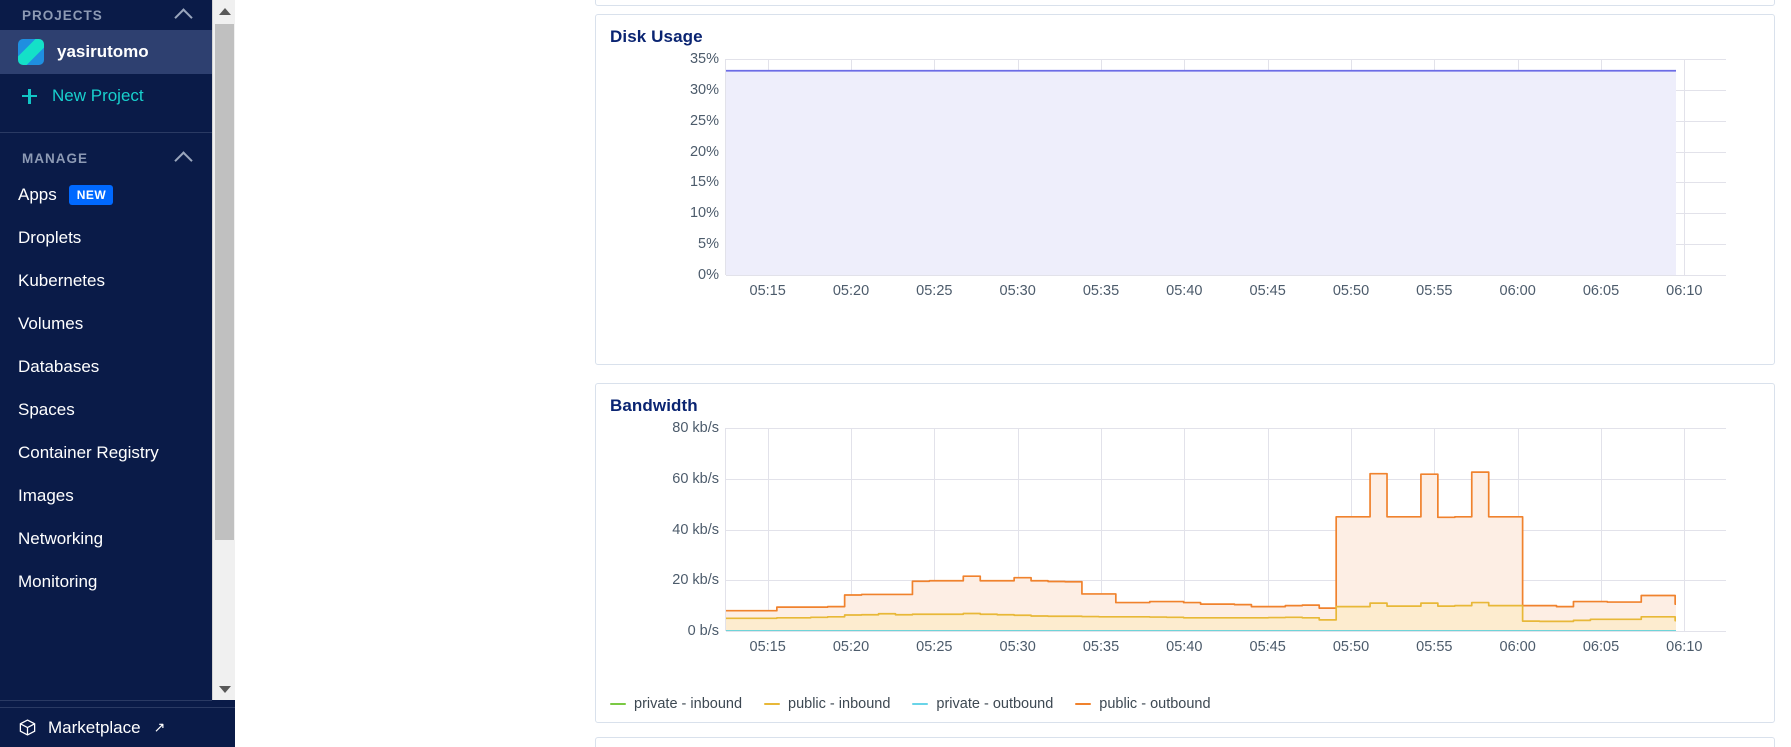 The width and height of the screenshot is (1791, 747). I want to click on scrollbar-up-button, so click(224, 11).